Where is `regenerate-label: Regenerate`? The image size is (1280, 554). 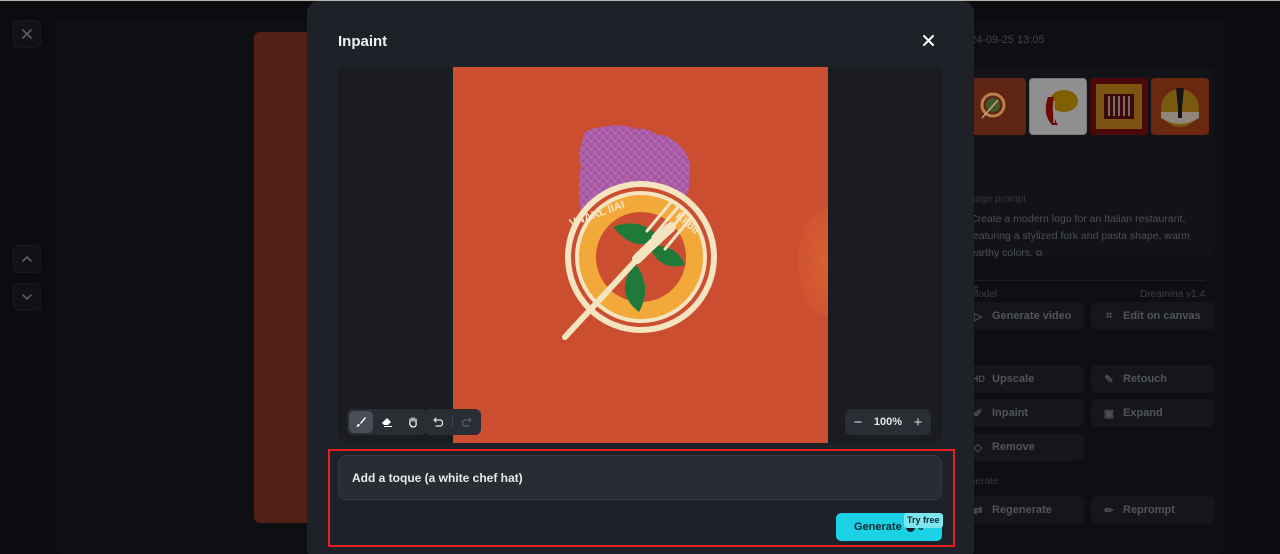
regenerate-label: Regenerate is located at coordinates (1022, 510).